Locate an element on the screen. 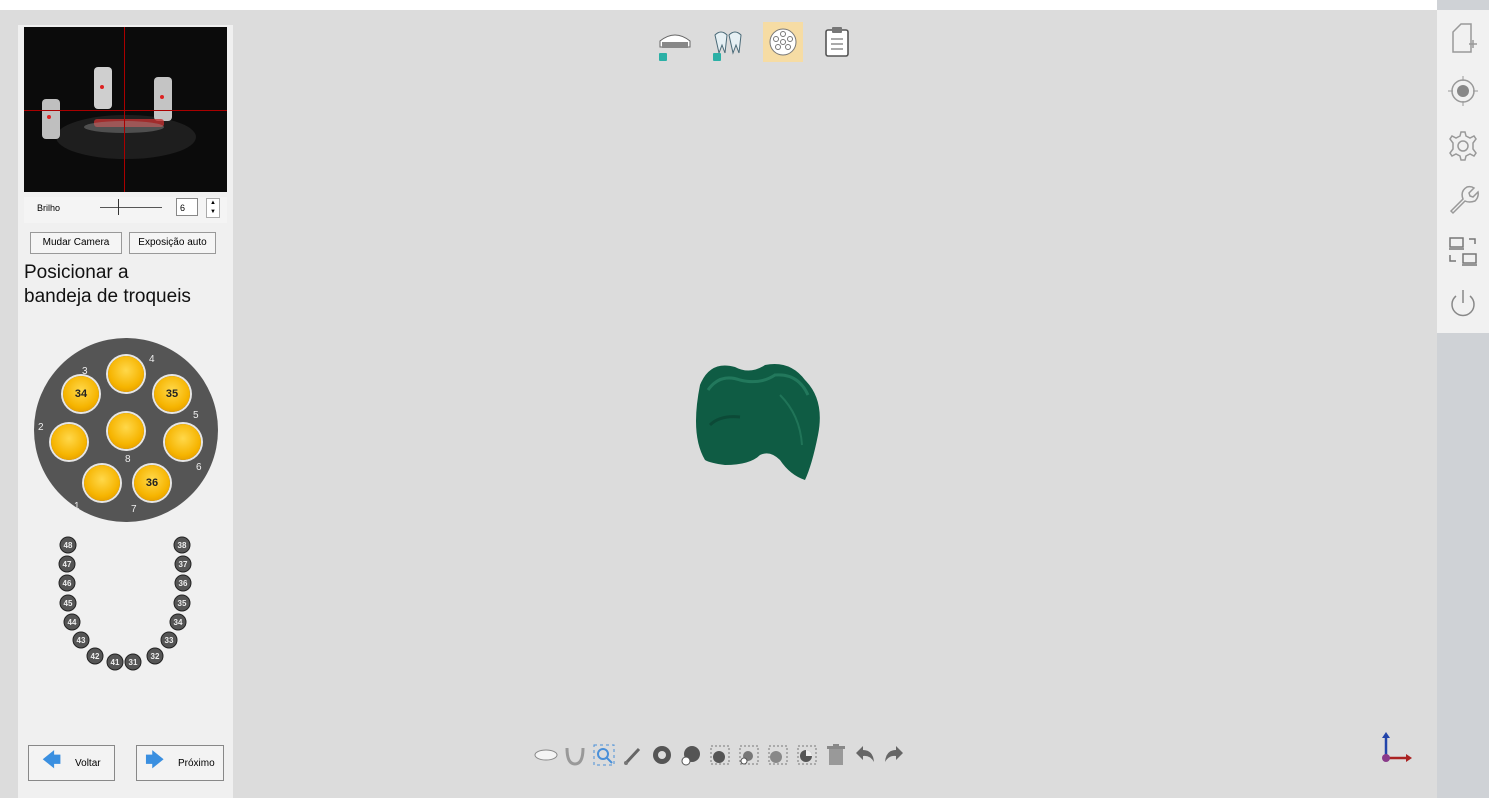  die-tray-icon is located at coordinates (783, 42).